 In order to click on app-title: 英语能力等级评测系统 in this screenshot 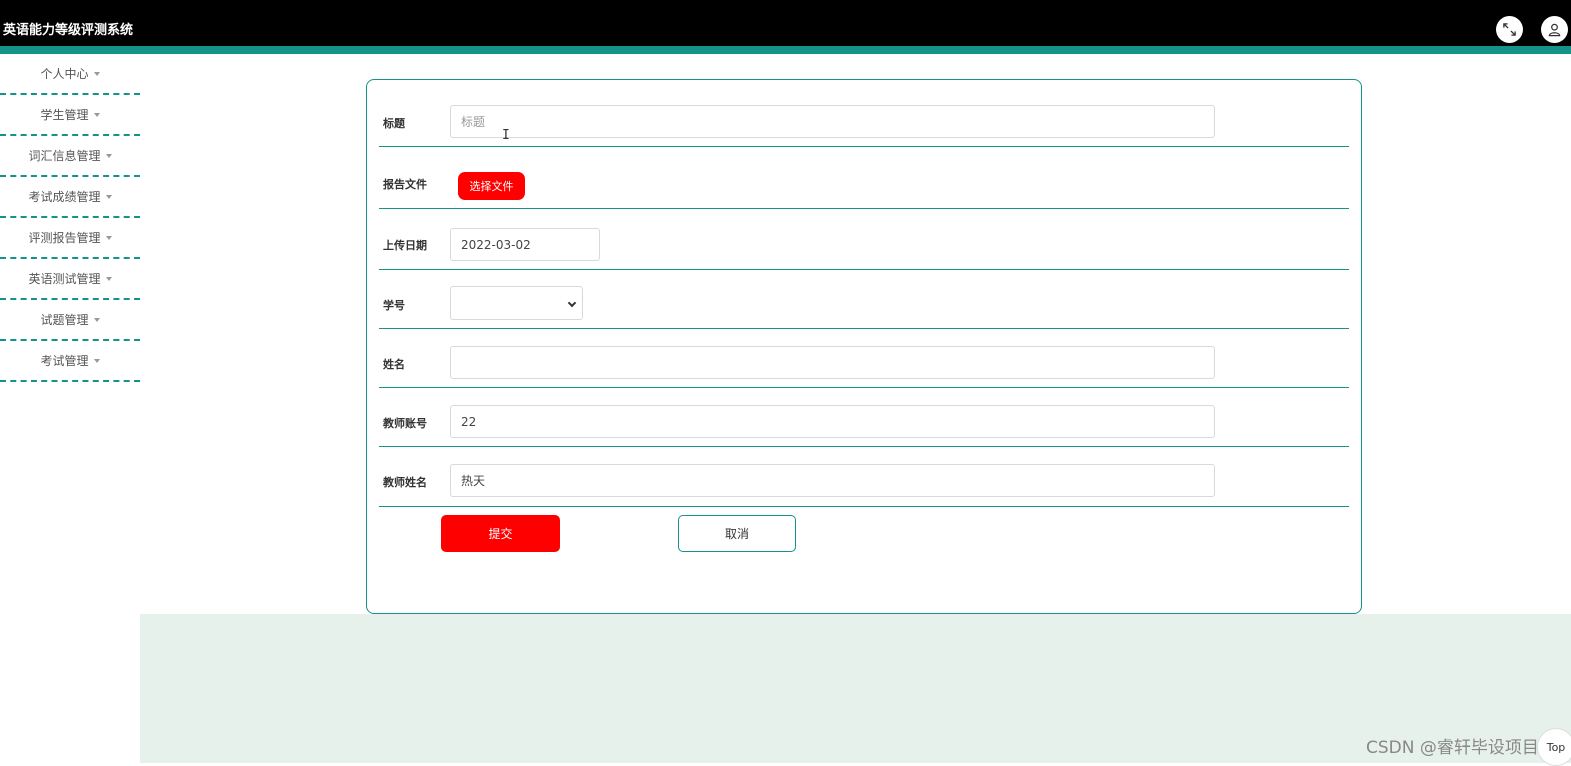, I will do `click(68, 30)`.